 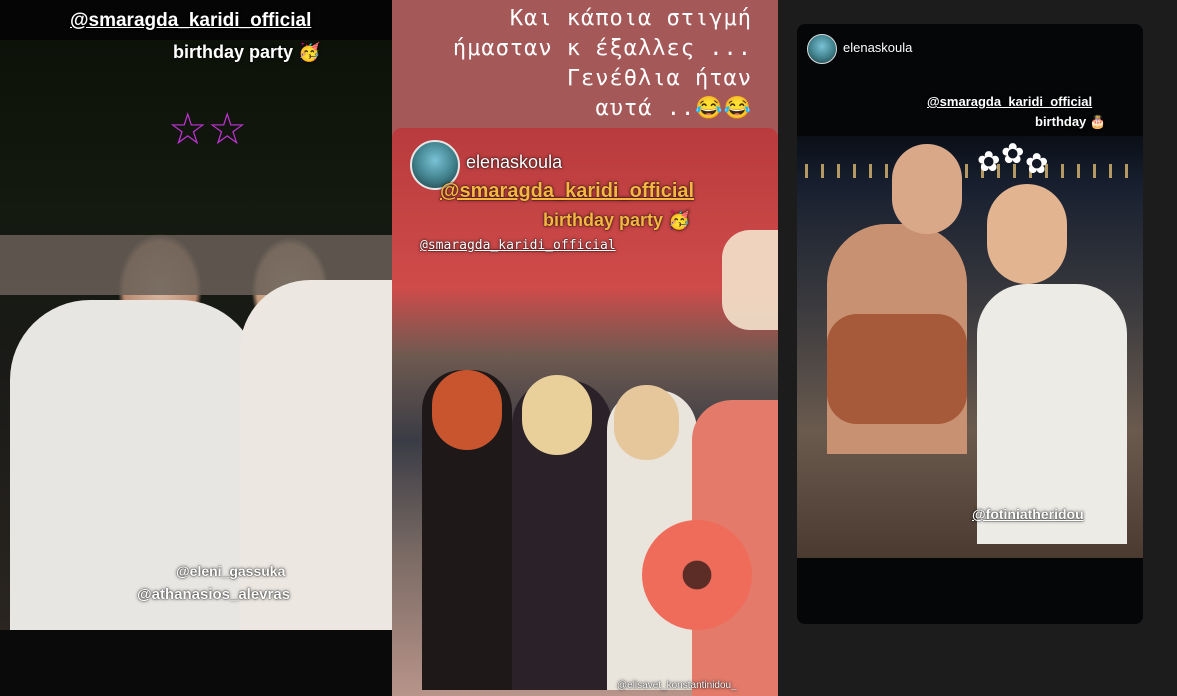 What do you see at coordinates (230, 571) in the screenshot?
I see `user-tag-eleni: @eleni_gassuka` at bounding box center [230, 571].